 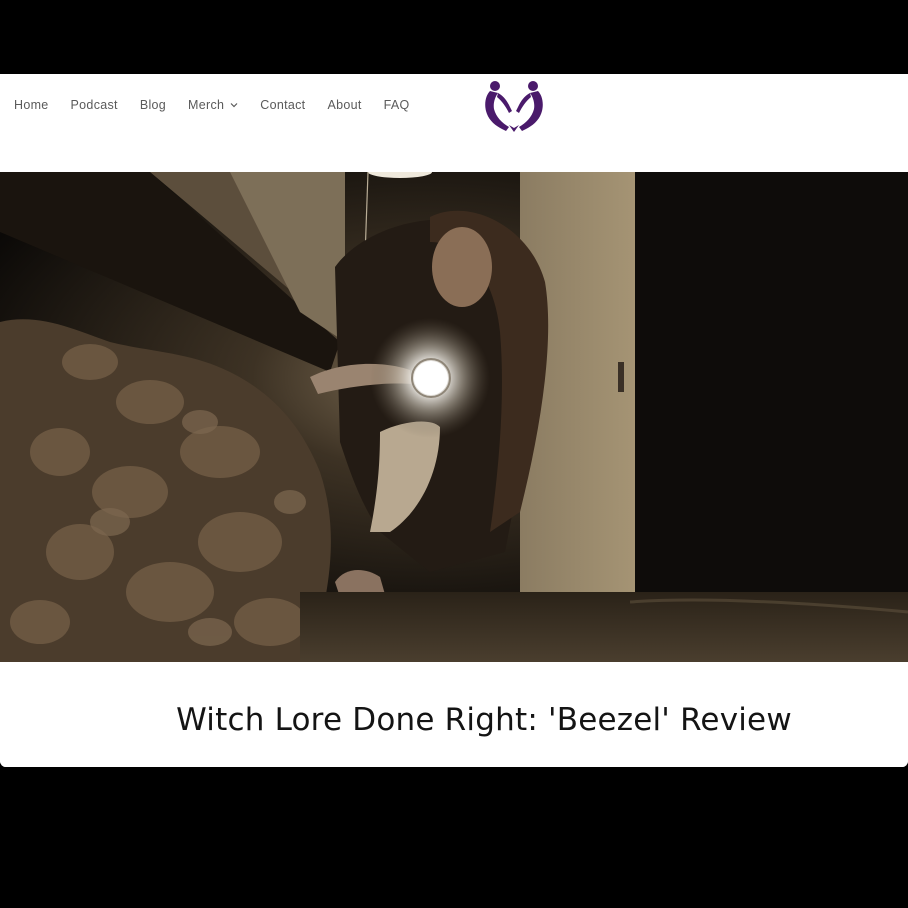 What do you see at coordinates (153, 105) in the screenshot?
I see `nav-item-blog: Blog` at bounding box center [153, 105].